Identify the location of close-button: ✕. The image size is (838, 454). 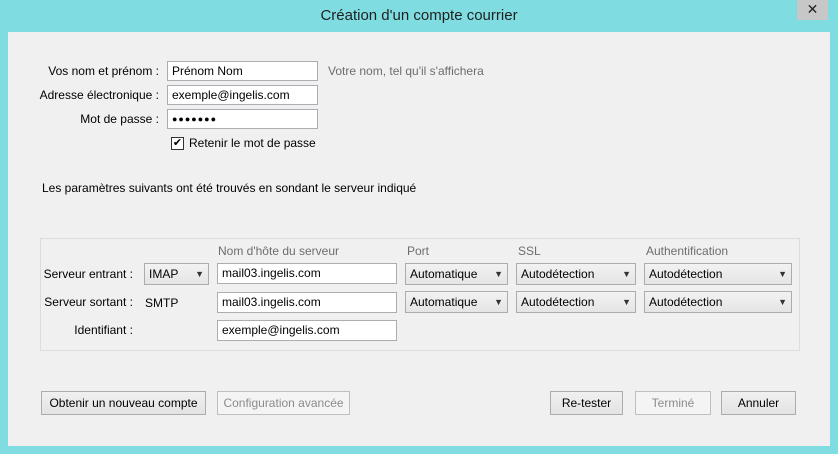
(812, 10).